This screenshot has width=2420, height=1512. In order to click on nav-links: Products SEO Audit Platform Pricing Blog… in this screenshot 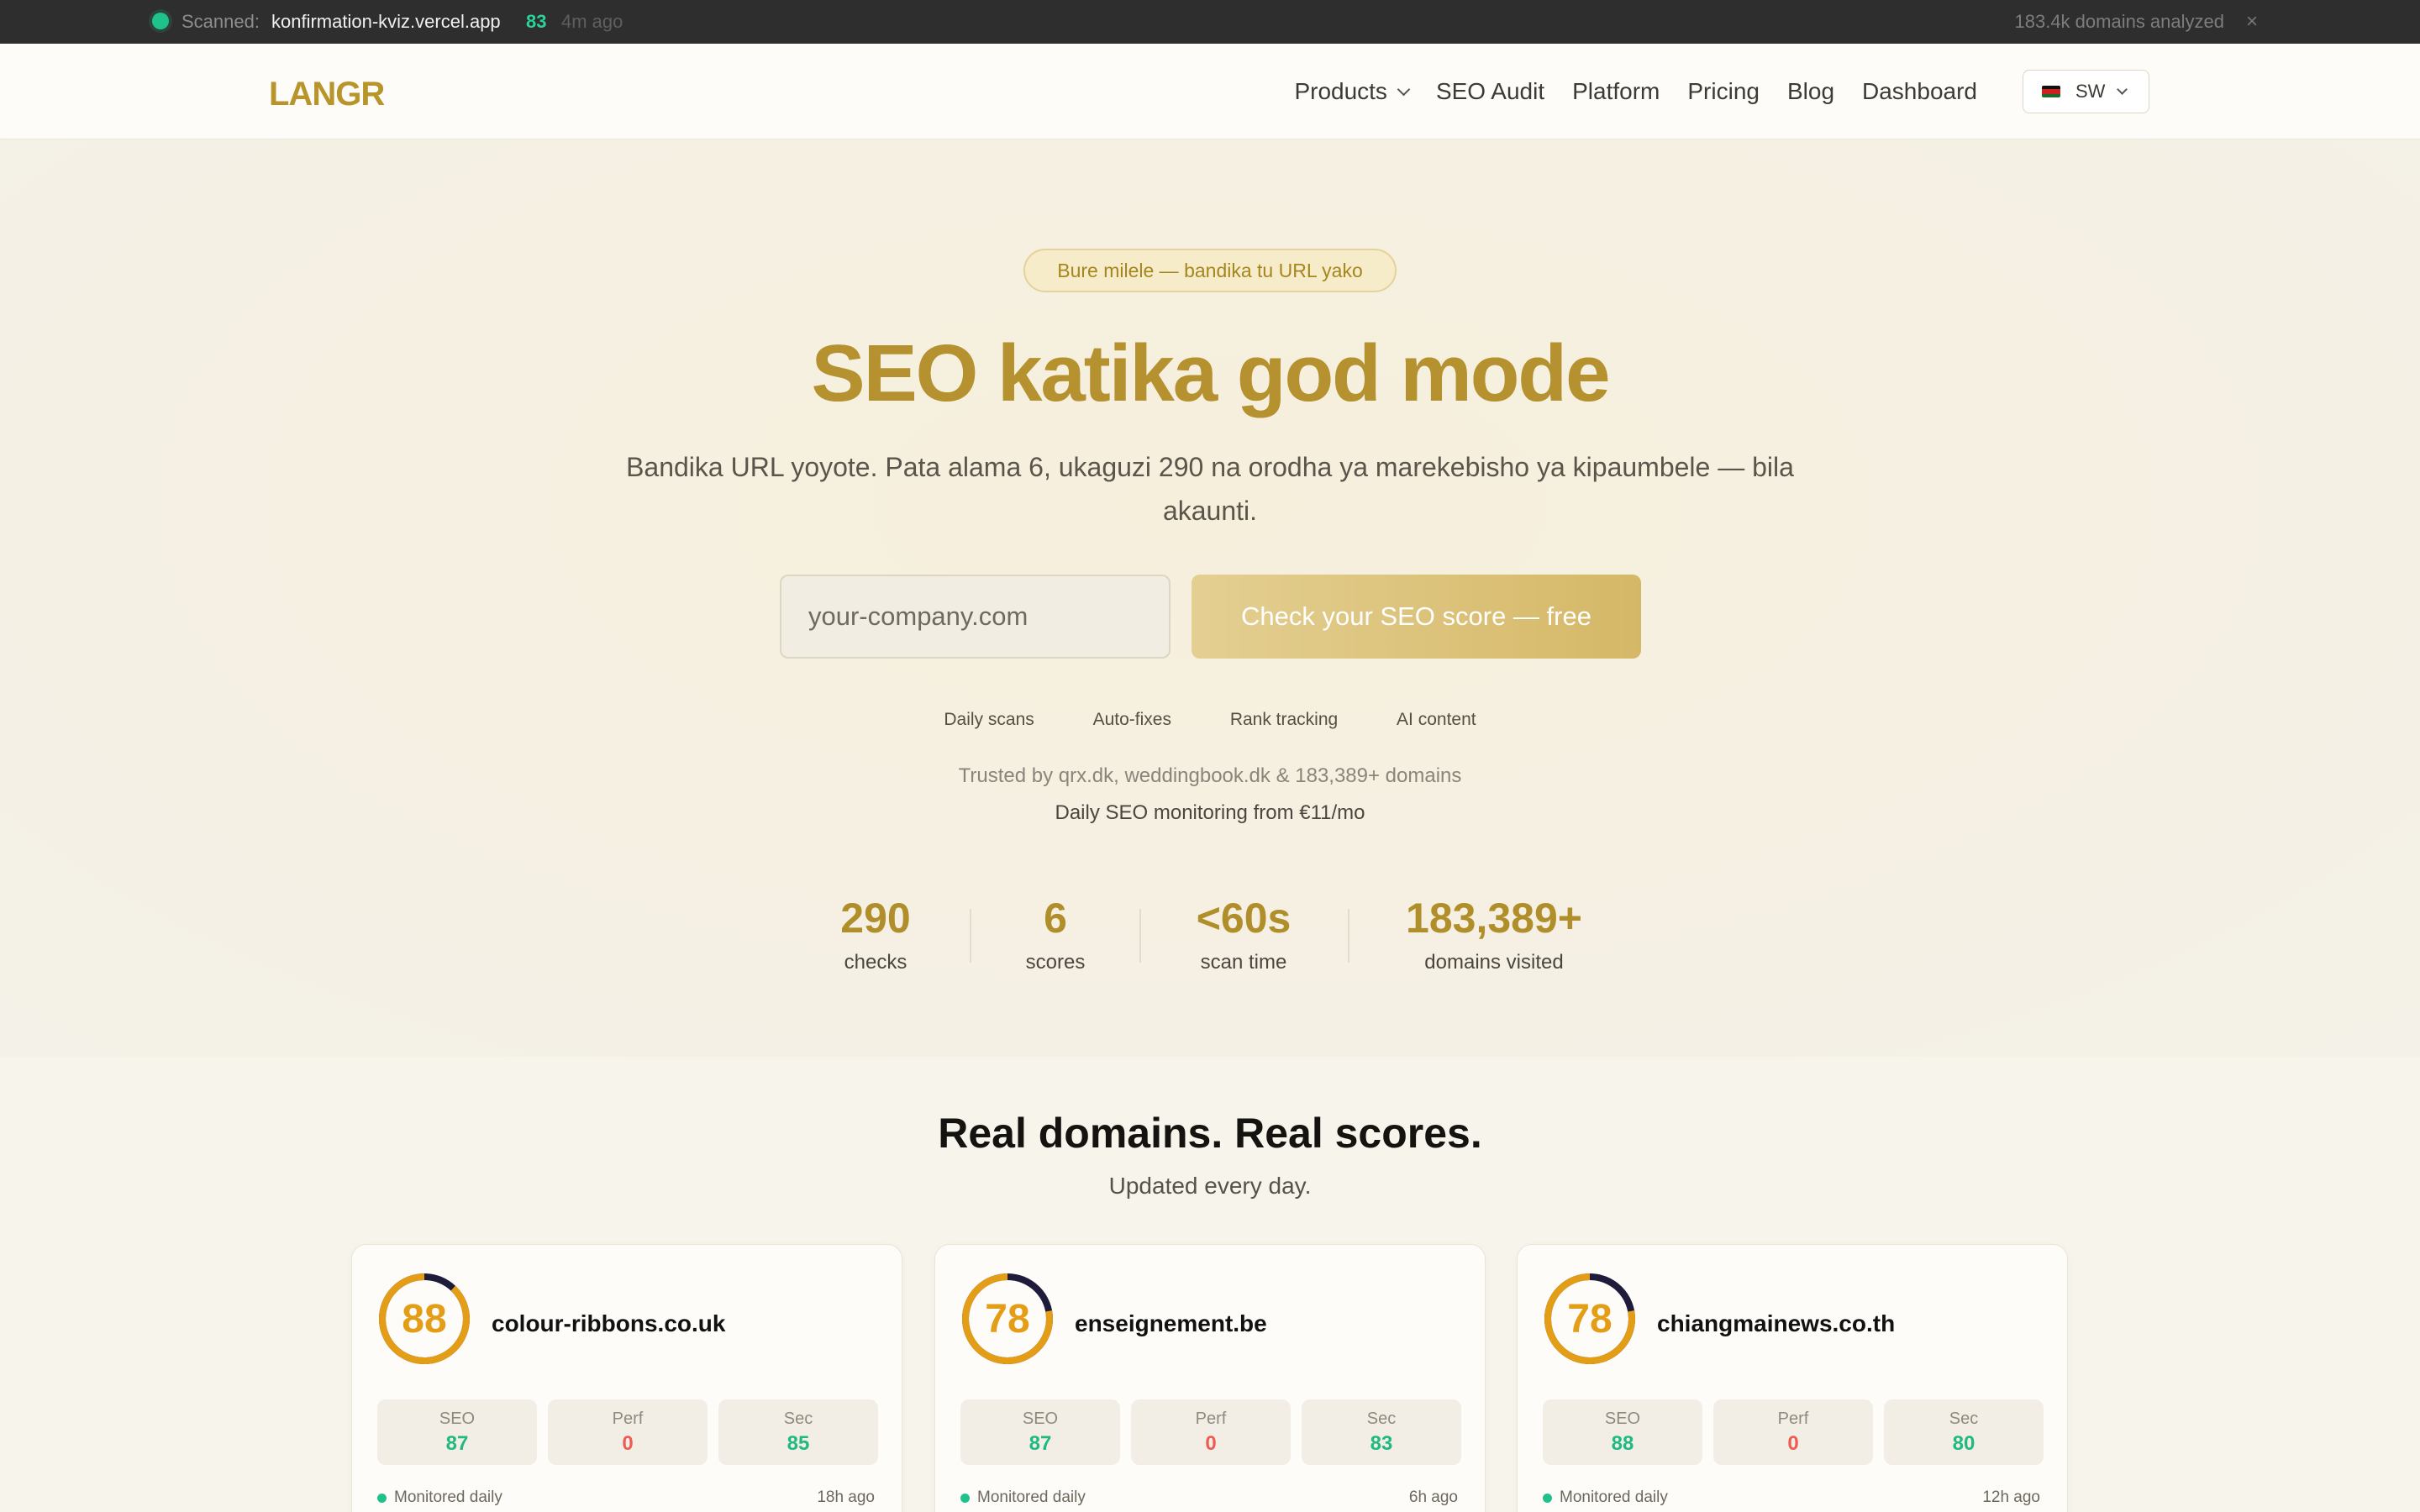, I will do `click(1621, 91)`.